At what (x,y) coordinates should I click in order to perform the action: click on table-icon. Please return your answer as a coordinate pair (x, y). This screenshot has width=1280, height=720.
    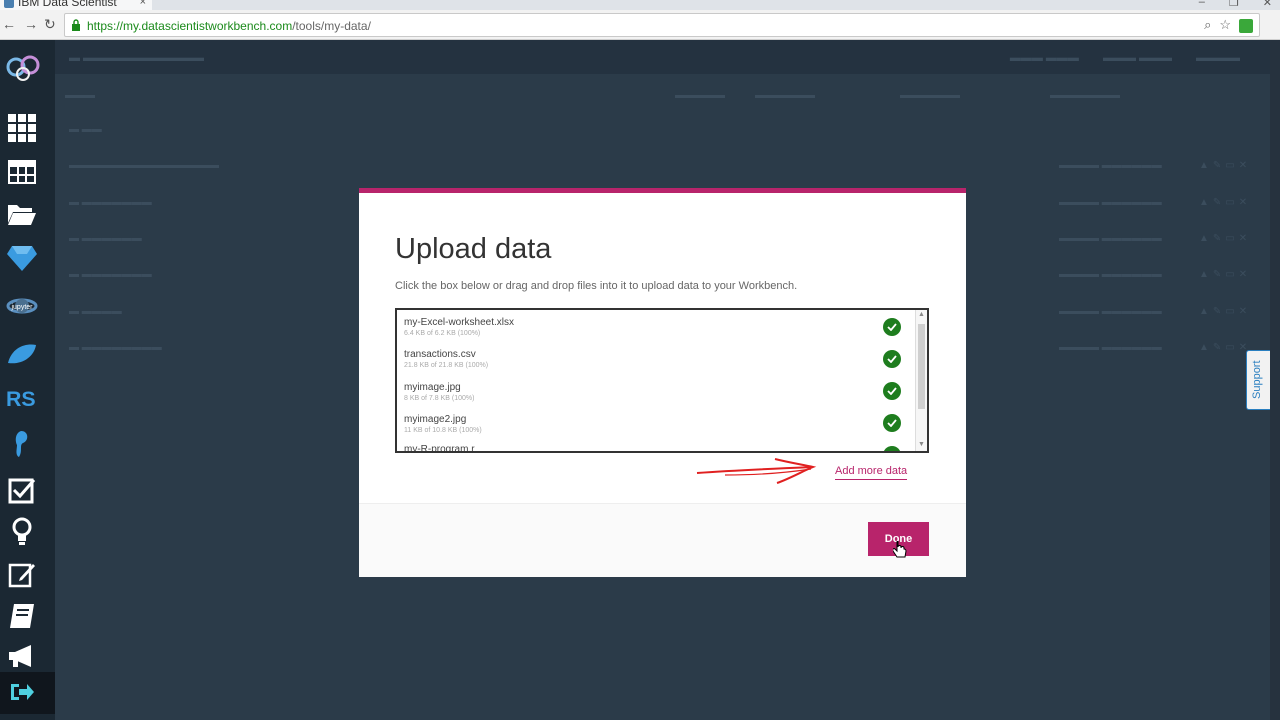
    Looking at the image, I should click on (22, 172).